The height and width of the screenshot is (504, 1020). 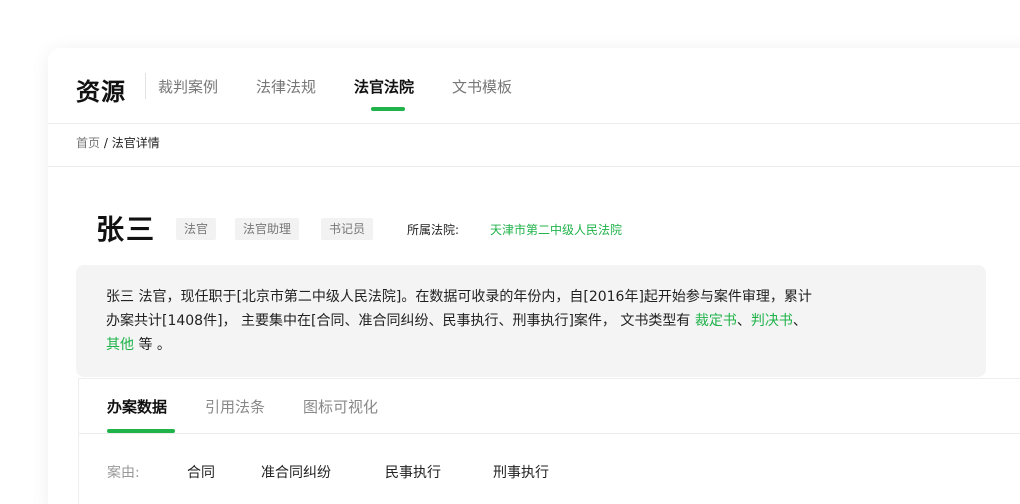 What do you see at coordinates (482, 86) in the screenshot?
I see `tab-document-templates: 文书模板` at bounding box center [482, 86].